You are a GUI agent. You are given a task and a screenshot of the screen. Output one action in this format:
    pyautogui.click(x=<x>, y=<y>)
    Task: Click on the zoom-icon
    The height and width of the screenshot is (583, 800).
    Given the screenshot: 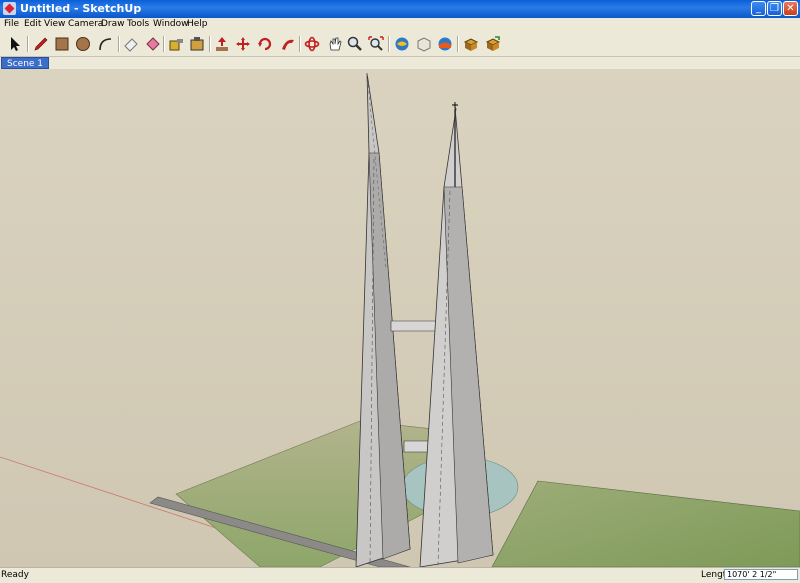 What is the action you would take?
    pyautogui.click(x=355, y=44)
    